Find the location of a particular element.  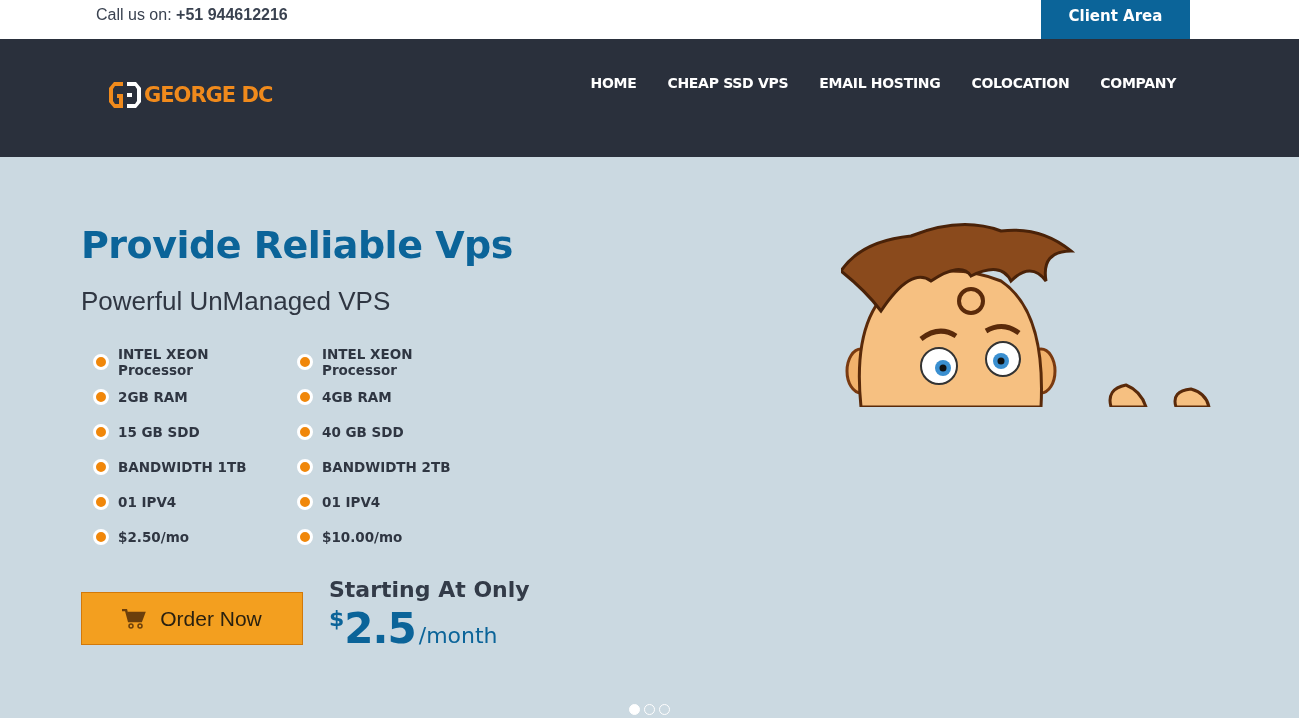

price-amount: 2.5 is located at coordinates (380, 628).